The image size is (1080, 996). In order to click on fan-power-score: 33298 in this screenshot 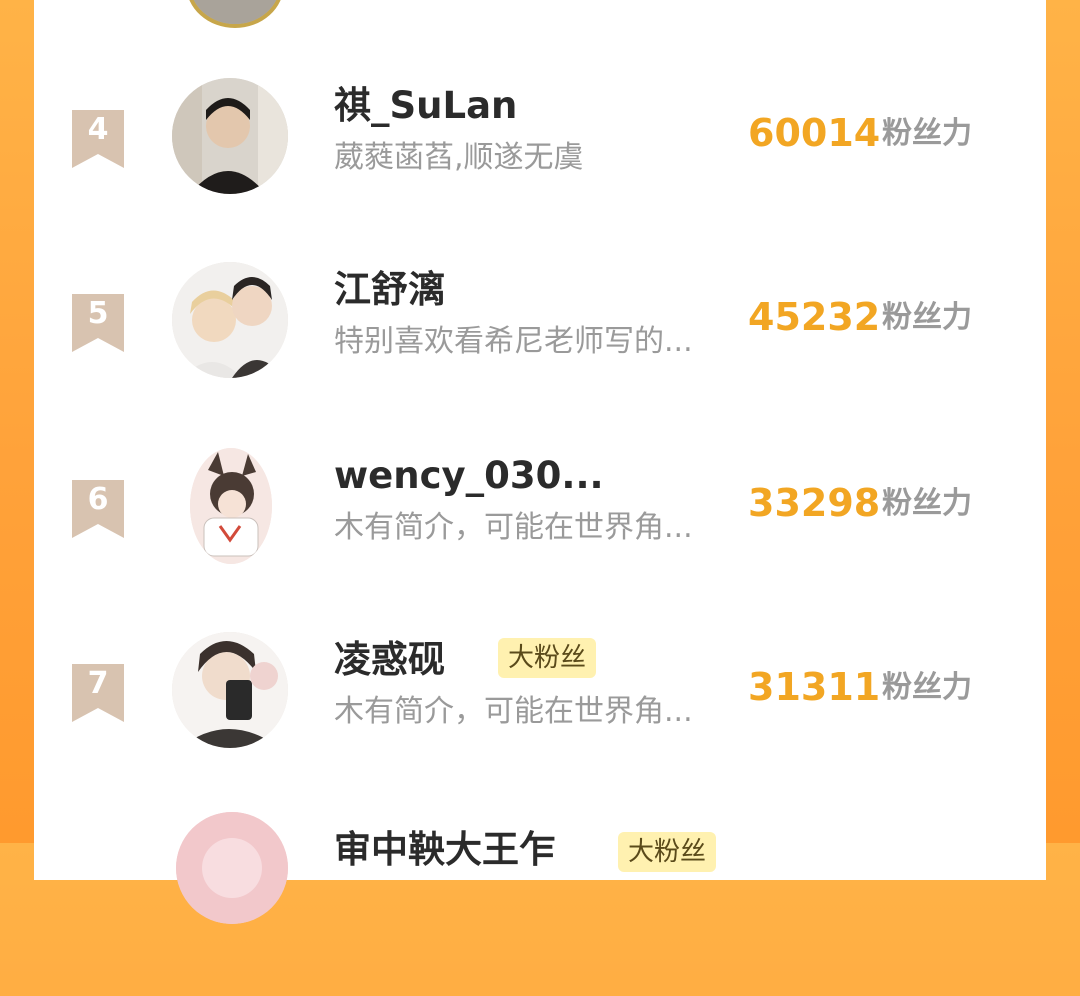, I will do `click(814, 503)`.